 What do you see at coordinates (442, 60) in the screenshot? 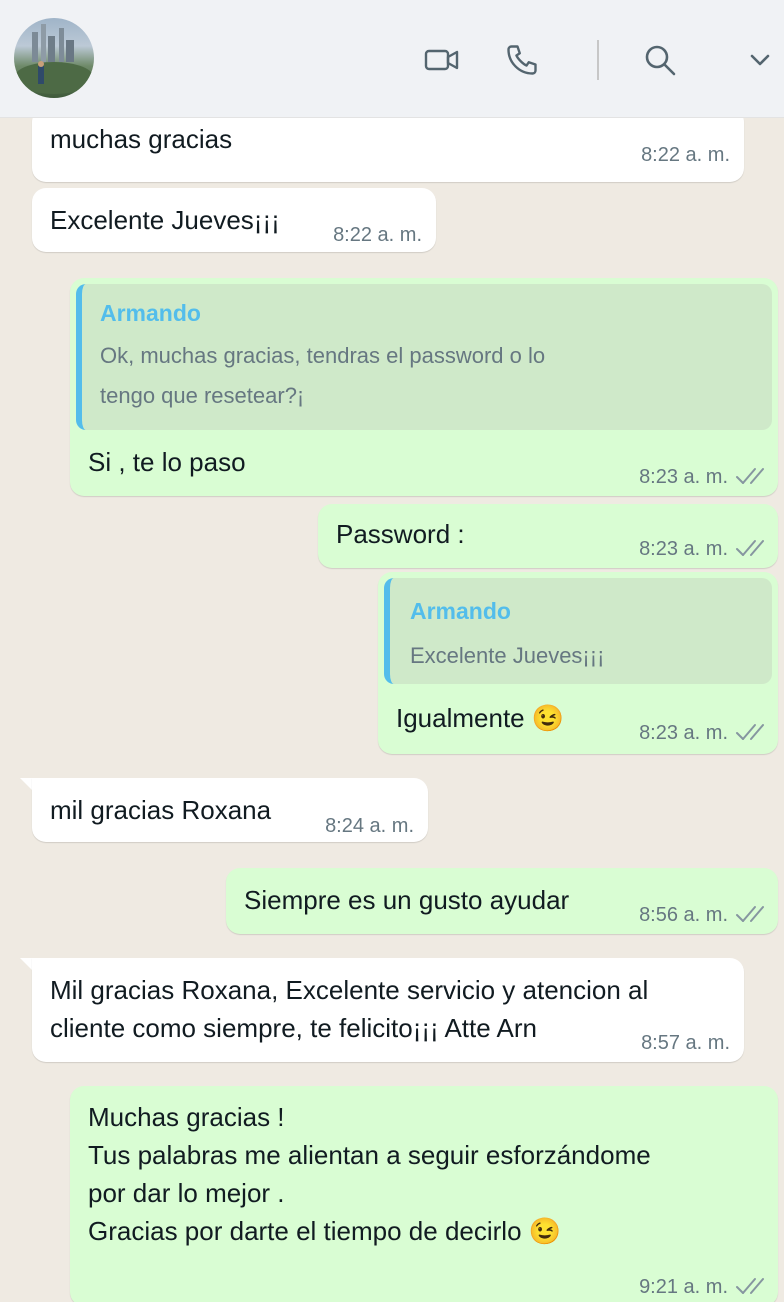
I see `video-call-icon` at bounding box center [442, 60].